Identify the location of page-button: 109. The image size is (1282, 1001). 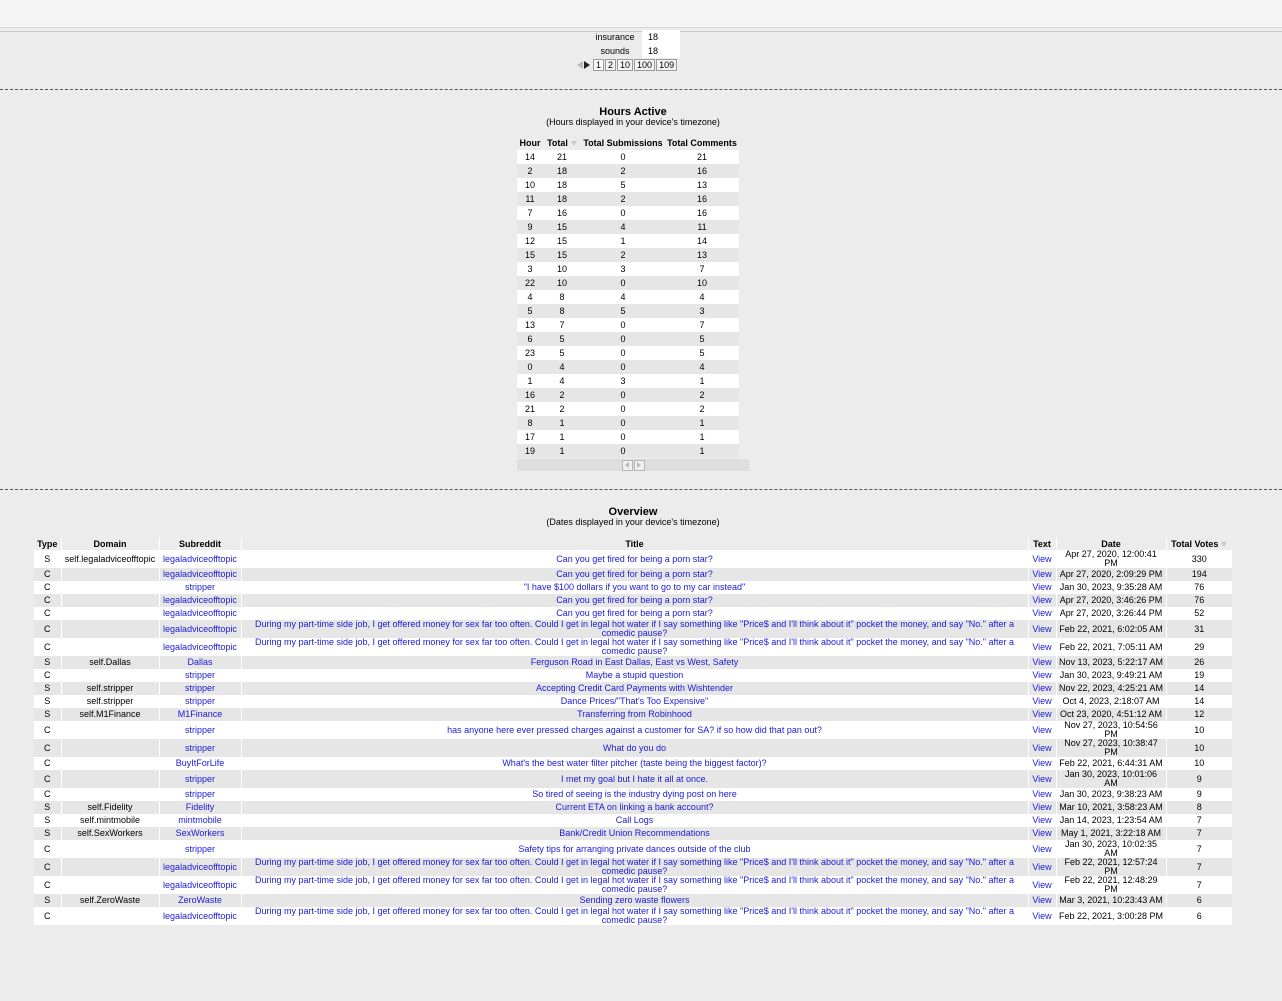
(667, 65).